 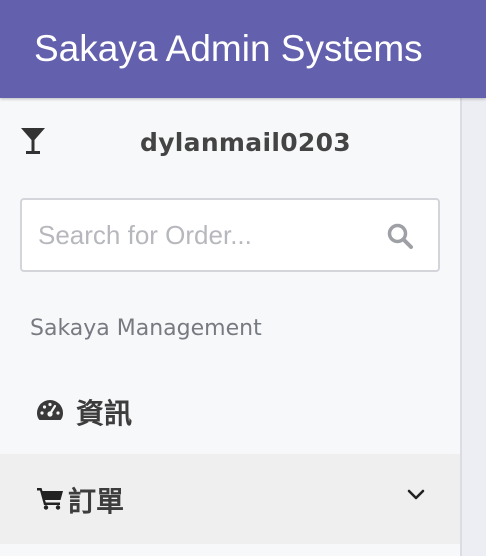 I want to click on search-input, so click(x=203, y=235).